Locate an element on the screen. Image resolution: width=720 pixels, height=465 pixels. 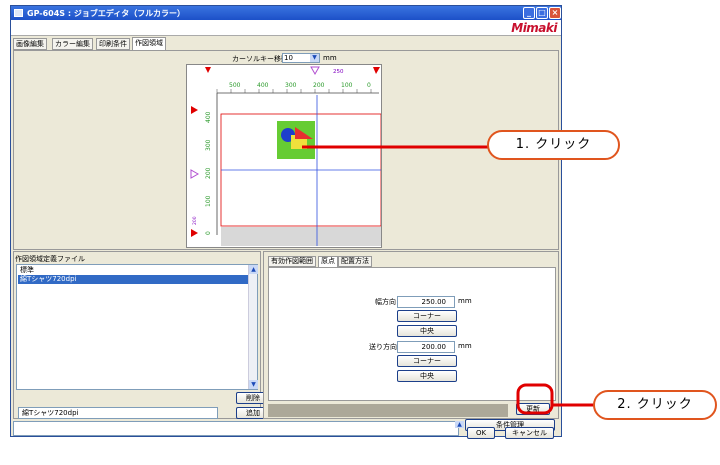
update-highlight-ring is located at coordinates (535, 399).